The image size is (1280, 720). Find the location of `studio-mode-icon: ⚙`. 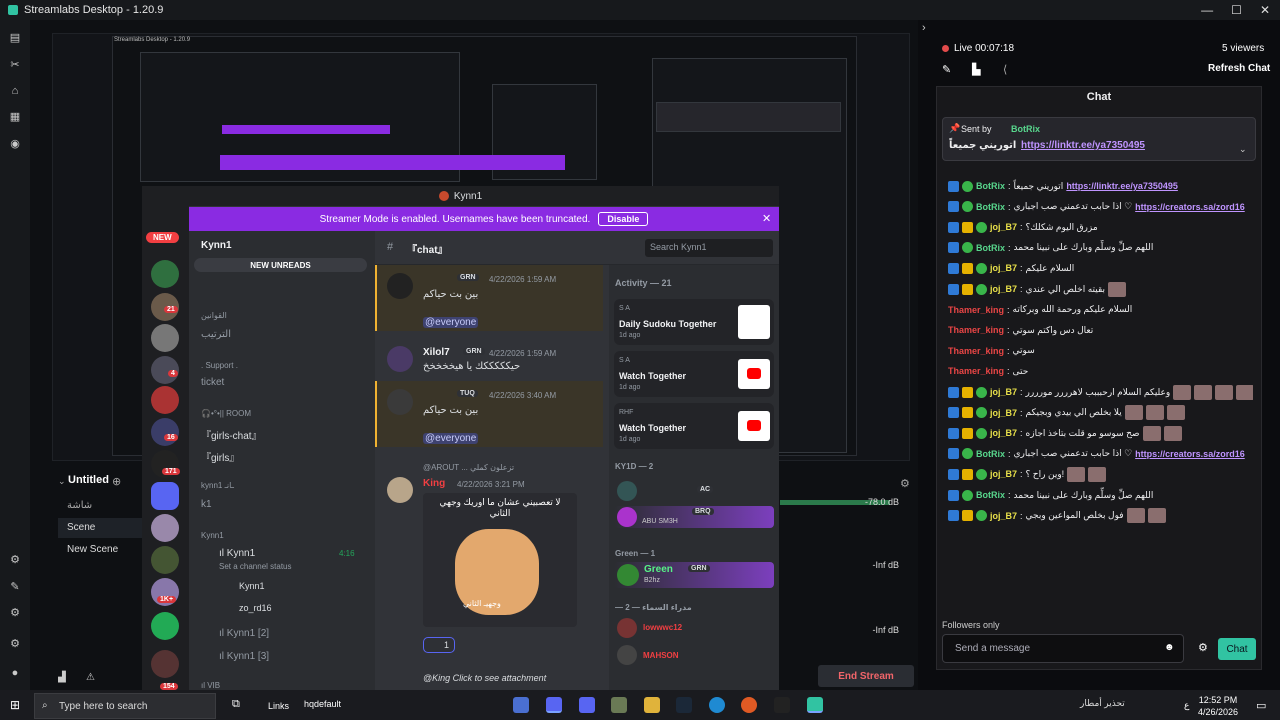

studio-mode-icon: ⚙ is located at coordinates (15, 560).